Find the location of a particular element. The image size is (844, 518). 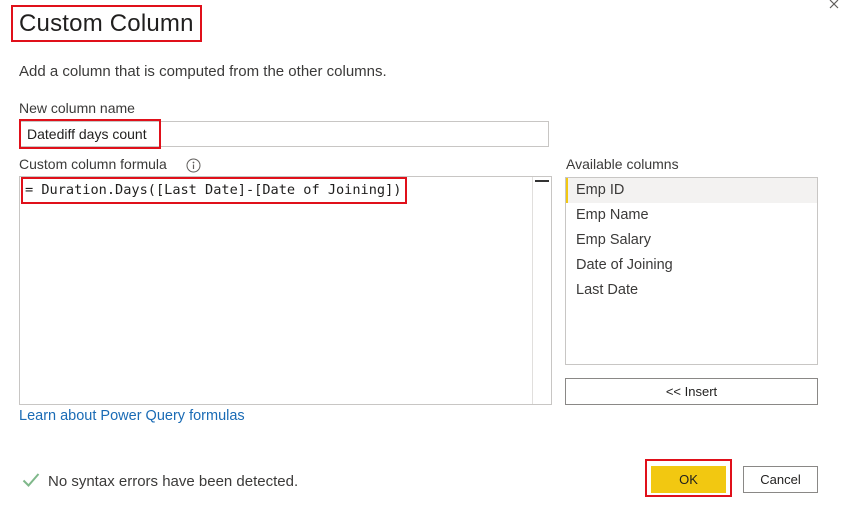

ok-button: OK is located at coordinates (688, 479).